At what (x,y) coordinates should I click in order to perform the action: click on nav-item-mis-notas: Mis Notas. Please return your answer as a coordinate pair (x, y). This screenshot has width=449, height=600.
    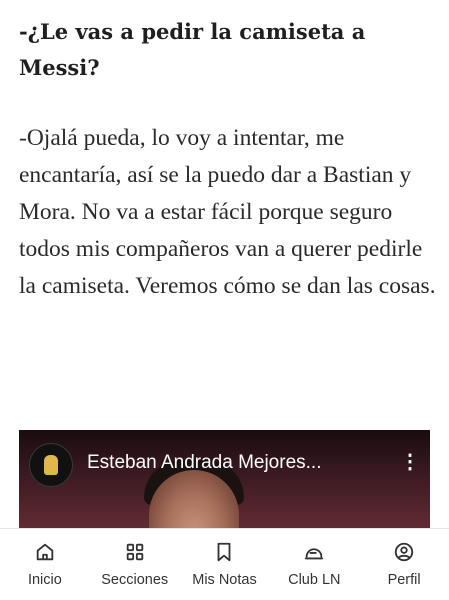
    Looking at the image, I should click on (225, 564).